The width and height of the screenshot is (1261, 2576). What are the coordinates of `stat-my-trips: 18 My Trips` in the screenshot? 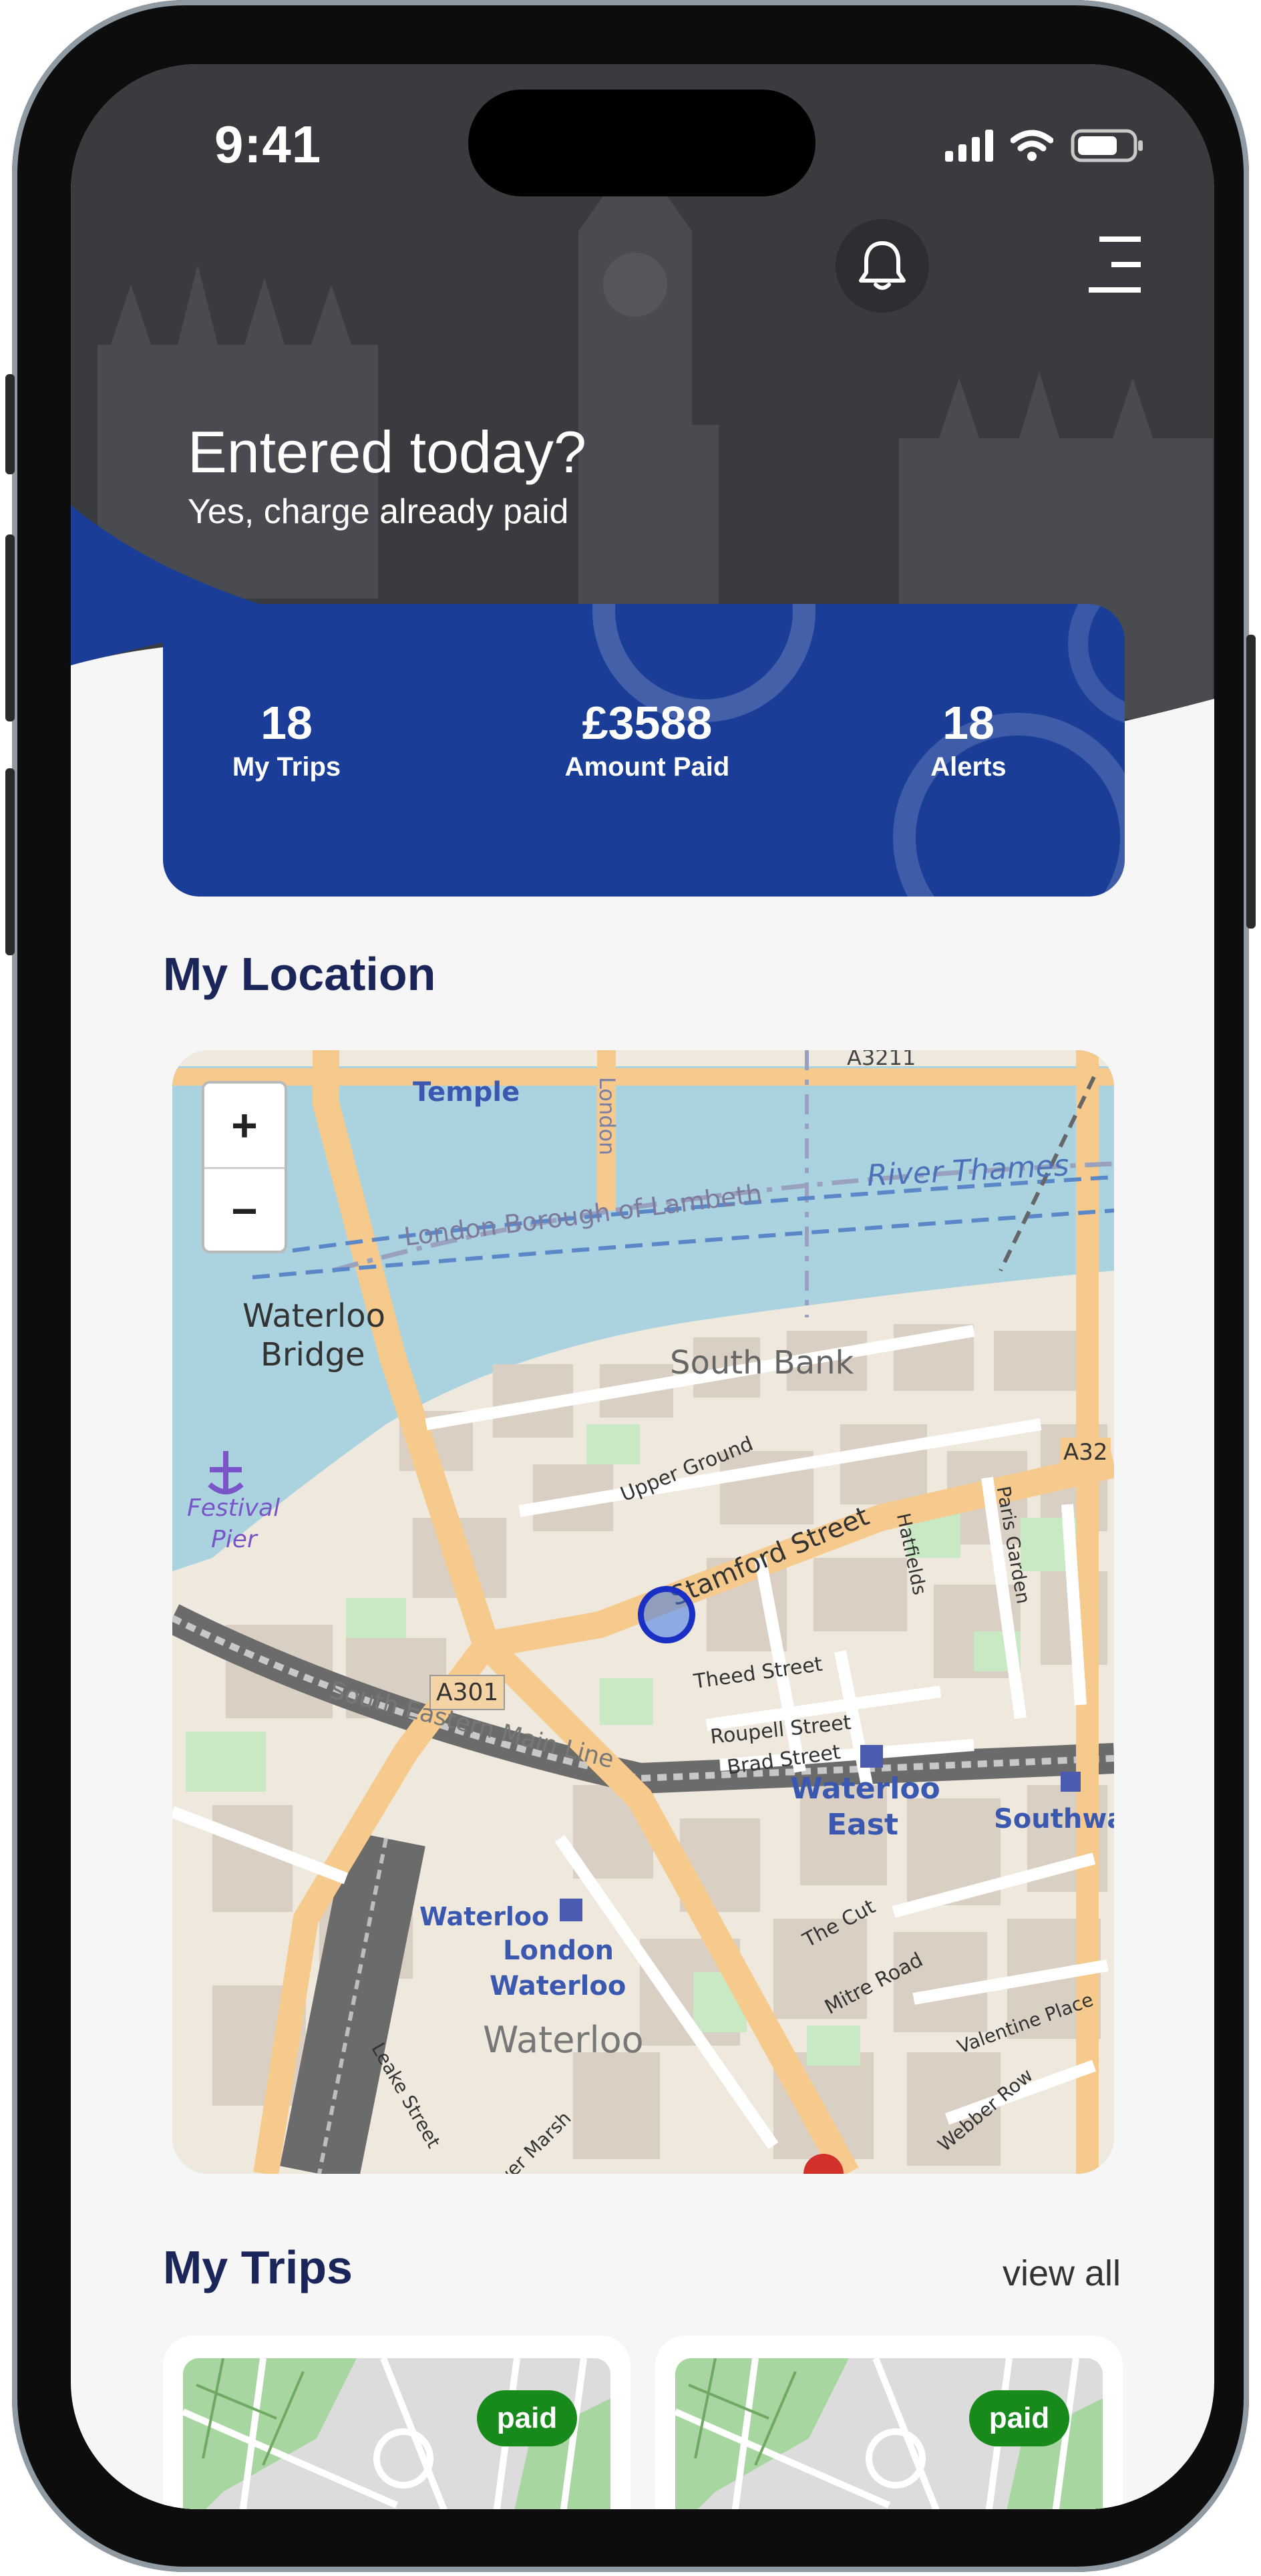 It's located at (286, 739).